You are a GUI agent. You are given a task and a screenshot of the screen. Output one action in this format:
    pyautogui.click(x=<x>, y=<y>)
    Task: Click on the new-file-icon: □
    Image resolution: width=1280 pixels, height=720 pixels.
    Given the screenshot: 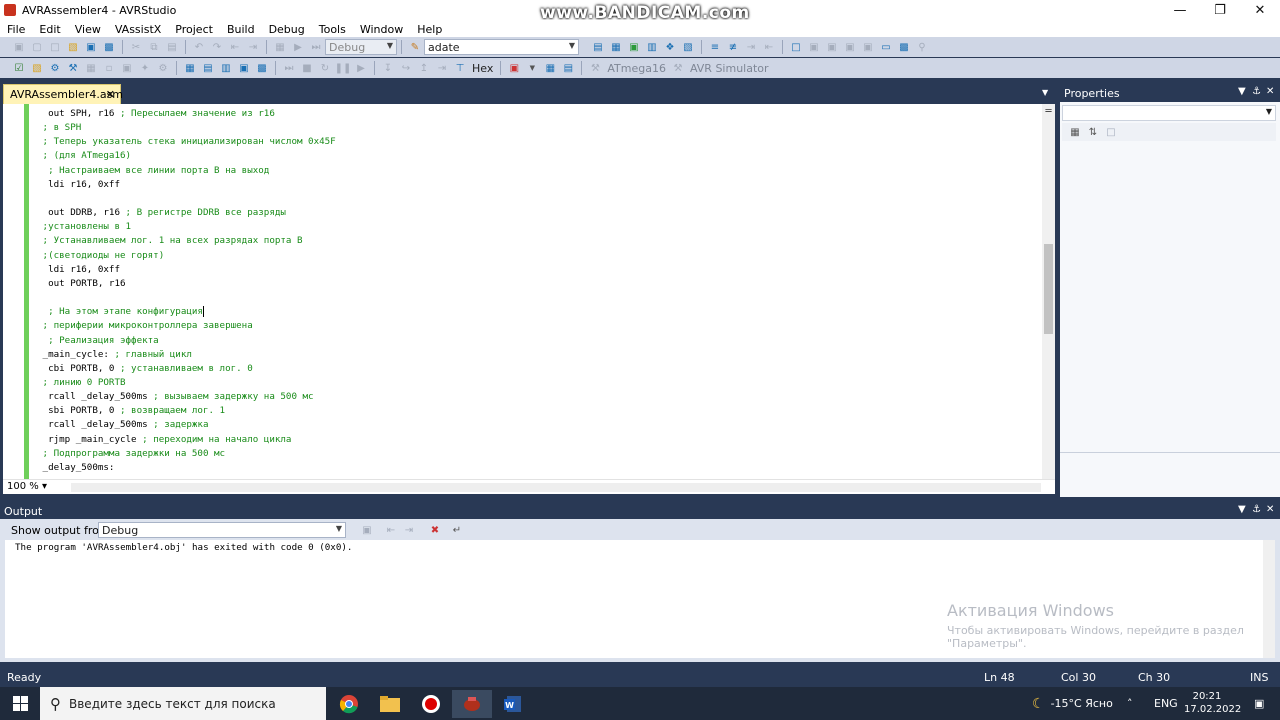 What is the action you would take?
    pyautogui.click(x=55, y=47)
    